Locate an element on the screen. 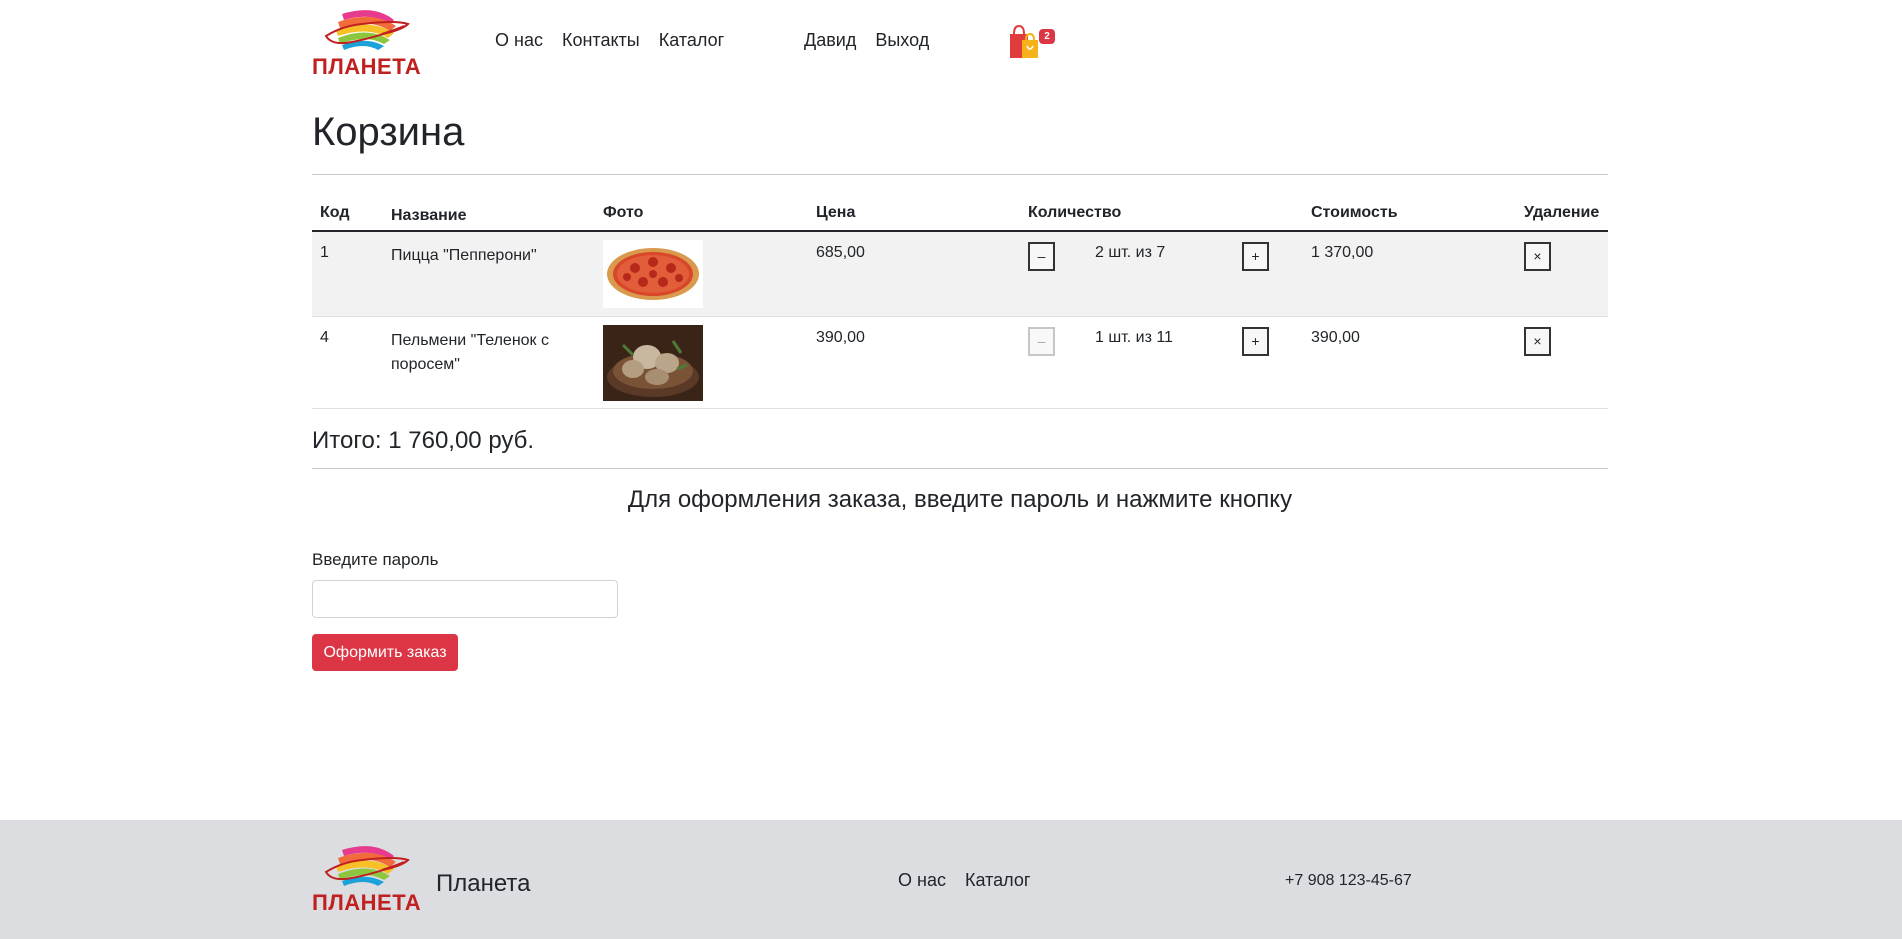 The width and height of the screenshot is (1902, 939). cell-cost: 1 370,00 is located at coordinates (1342, 252).